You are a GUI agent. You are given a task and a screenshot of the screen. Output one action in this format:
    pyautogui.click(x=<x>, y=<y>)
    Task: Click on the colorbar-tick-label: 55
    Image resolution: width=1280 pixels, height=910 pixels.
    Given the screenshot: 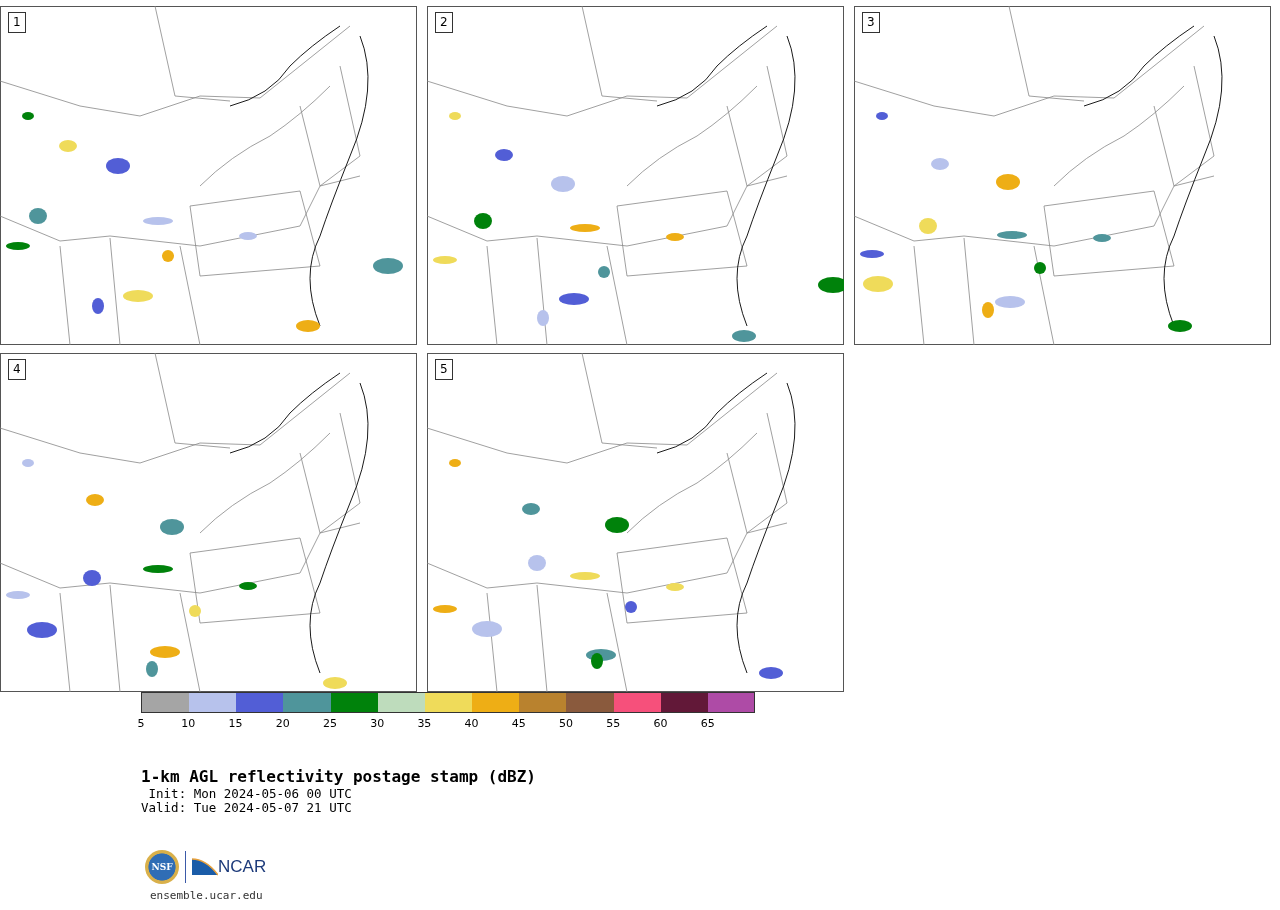 What is the action you would take?
    pyautogui.click(x=613, y=723)
    